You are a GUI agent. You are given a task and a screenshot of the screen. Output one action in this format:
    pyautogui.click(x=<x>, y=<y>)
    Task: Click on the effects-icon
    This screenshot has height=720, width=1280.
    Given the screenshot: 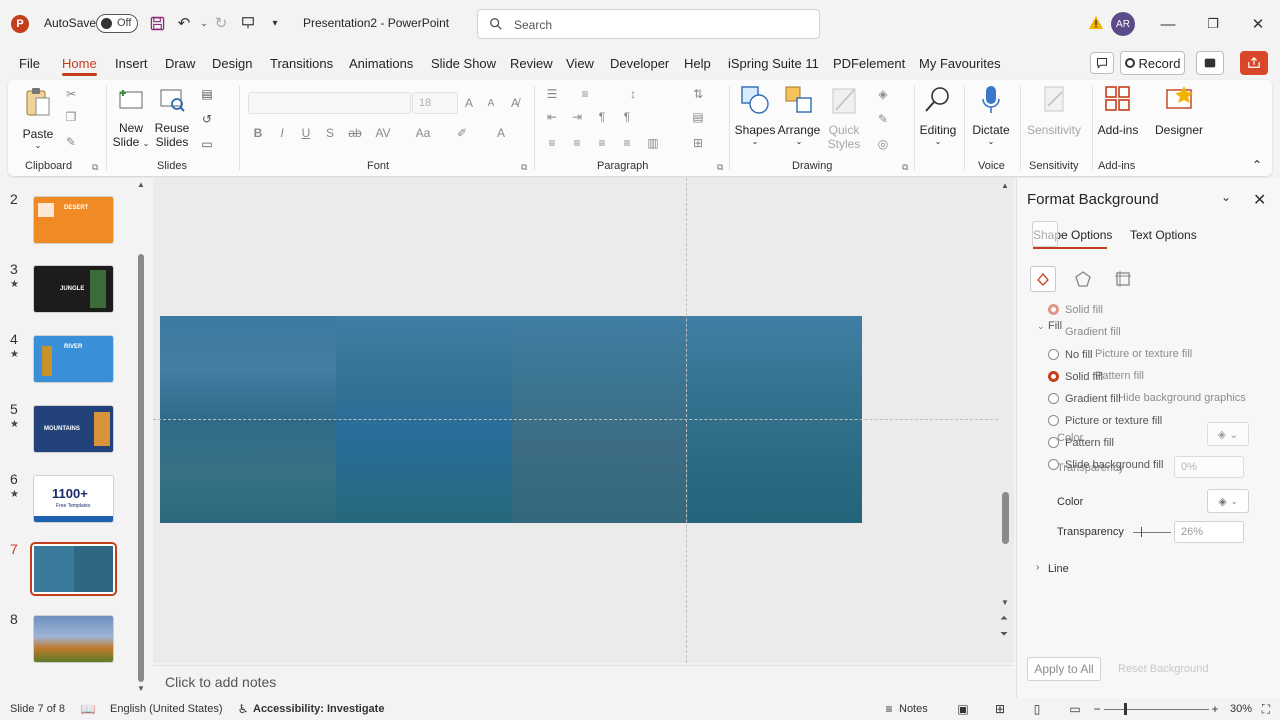 What is the action you would take?
    pyautogui.click(x=1083, y=279)
    